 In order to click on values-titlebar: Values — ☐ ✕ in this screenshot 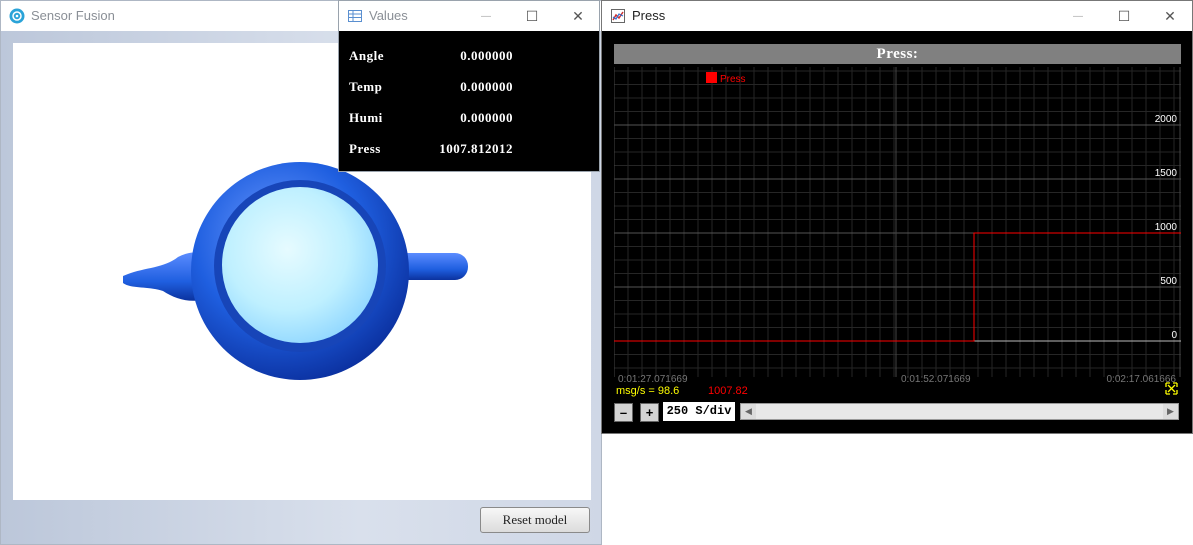, I will do `click(469, 16)`.